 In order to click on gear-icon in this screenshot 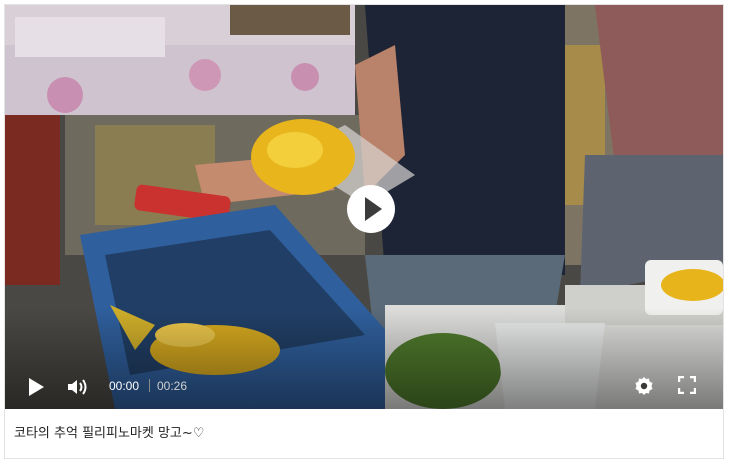, I will do `click(644, 386)`.